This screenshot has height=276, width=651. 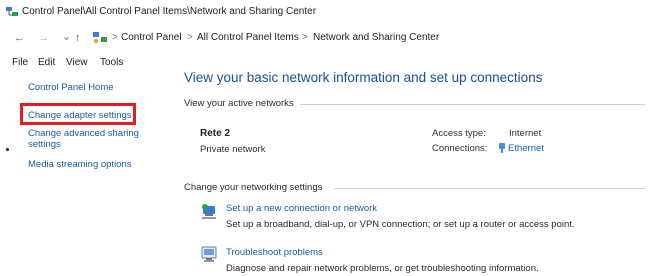 What do you see at coordinates (12, 11) in the screenshot?
I see `network-center-icon` at bounding box center [12, 11].